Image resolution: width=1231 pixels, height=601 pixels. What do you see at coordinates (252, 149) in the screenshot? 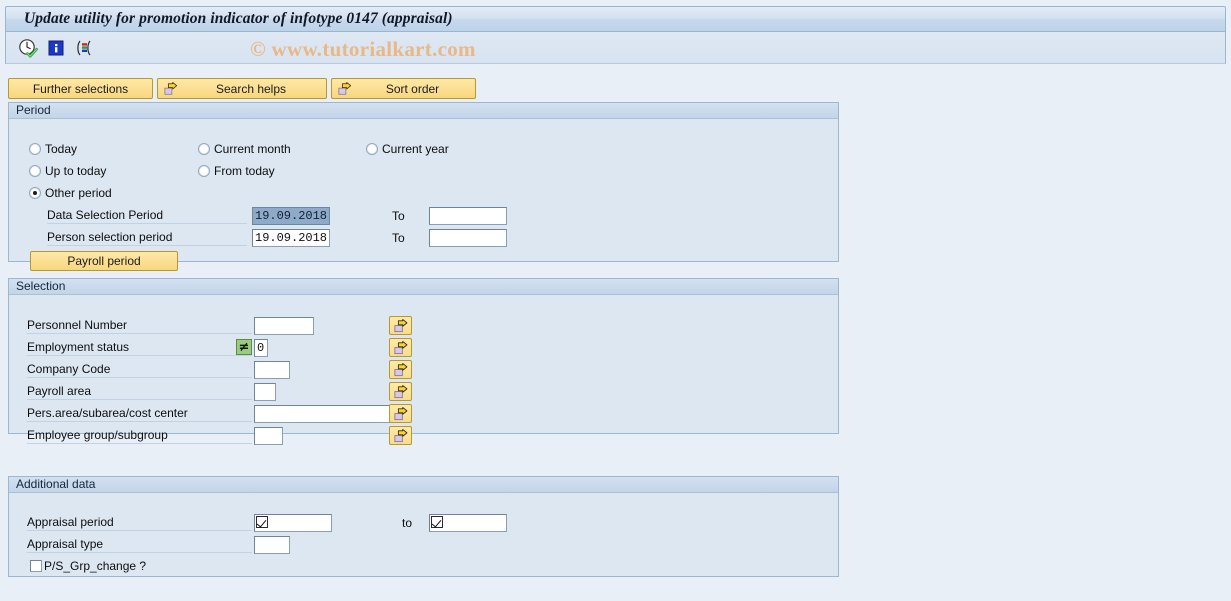
I see `radio-current-month-label: Current month` at bounding box center [252, 149].